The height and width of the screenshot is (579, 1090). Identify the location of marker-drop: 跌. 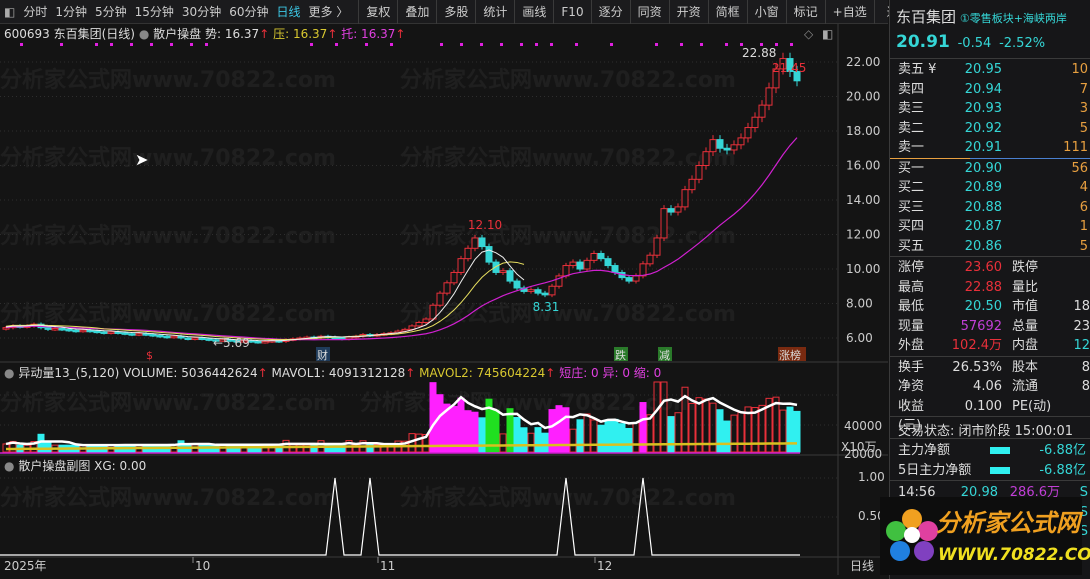
(620, 355).